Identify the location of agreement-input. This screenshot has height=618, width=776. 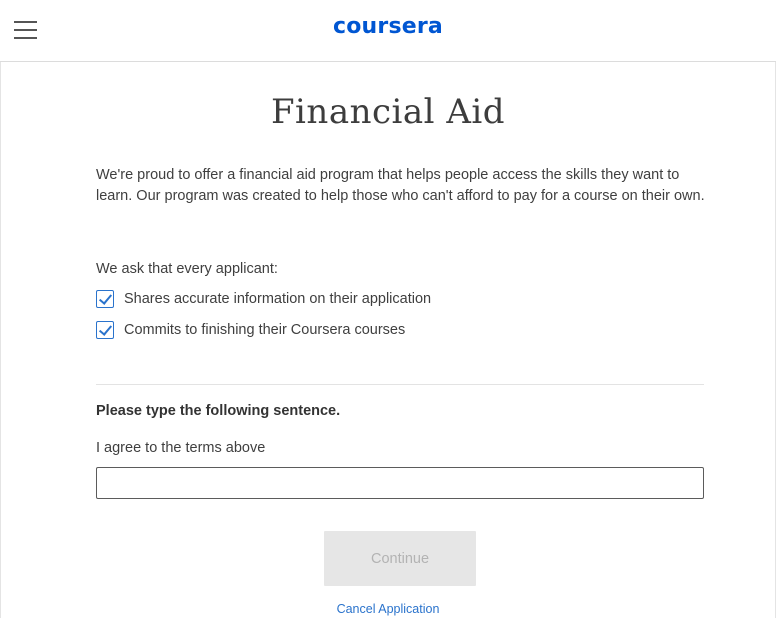
(400, 483).